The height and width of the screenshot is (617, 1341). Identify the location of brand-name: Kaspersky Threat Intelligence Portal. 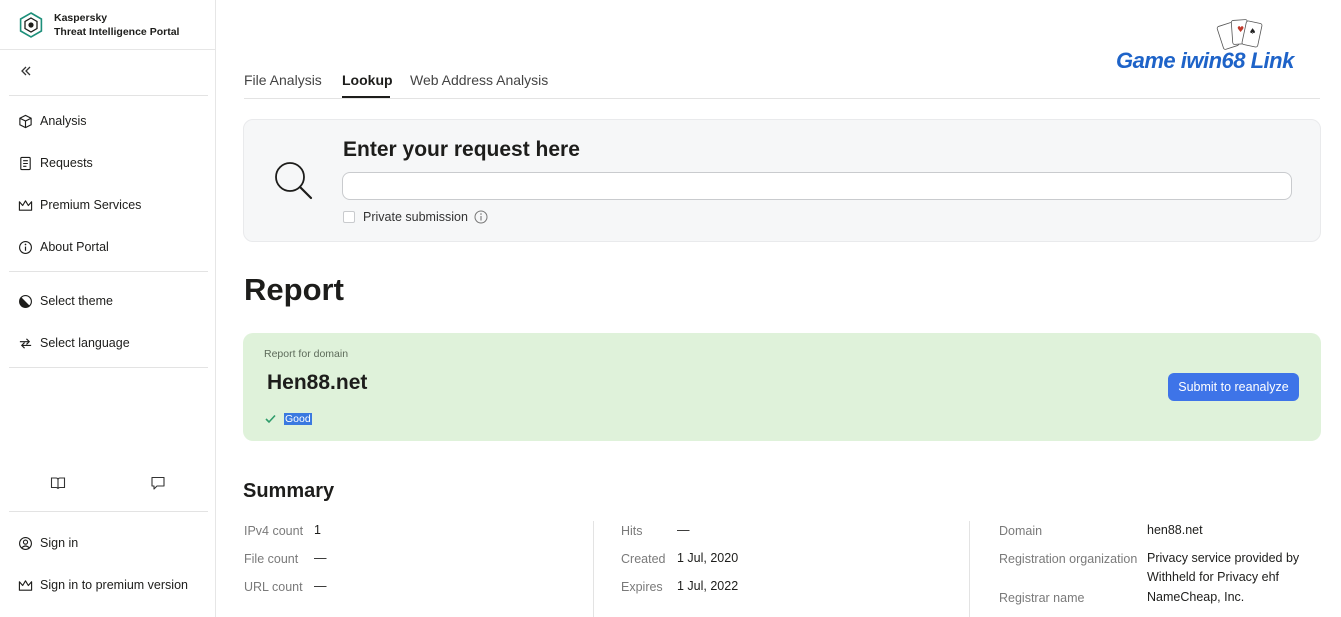
(116, 25).